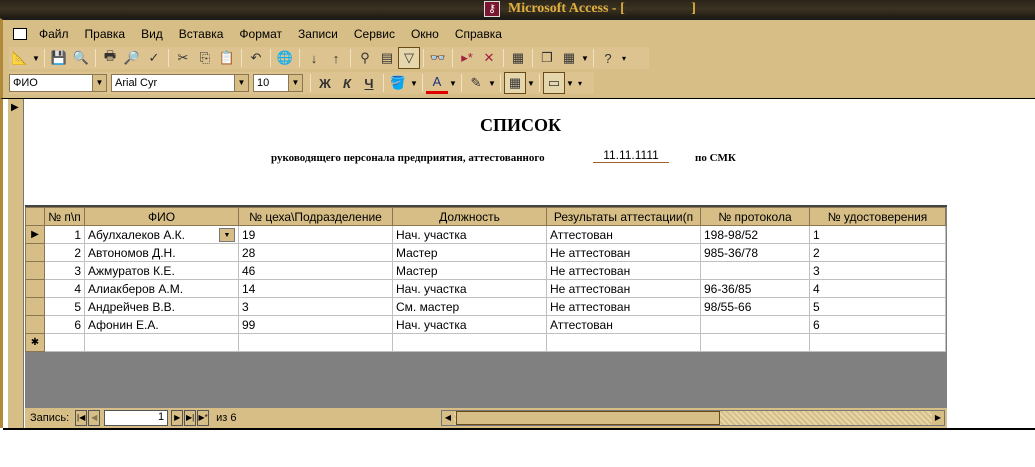  Describe the element at coordinates (16, 264) in the screenshot. I see `form-record-selector: ▶` at that location.